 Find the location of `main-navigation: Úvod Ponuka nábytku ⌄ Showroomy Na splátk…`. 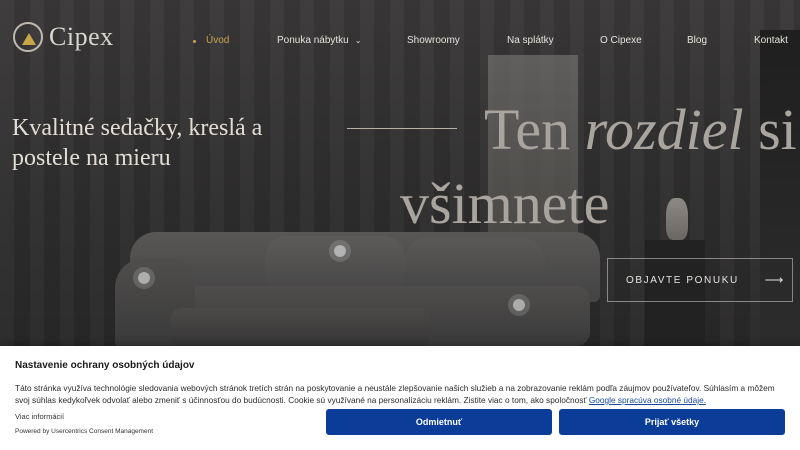

main-navigation: Úvod Ponuka nábytku ⌄ Showroomy Na splátk… is located at coordinates (400, 42).